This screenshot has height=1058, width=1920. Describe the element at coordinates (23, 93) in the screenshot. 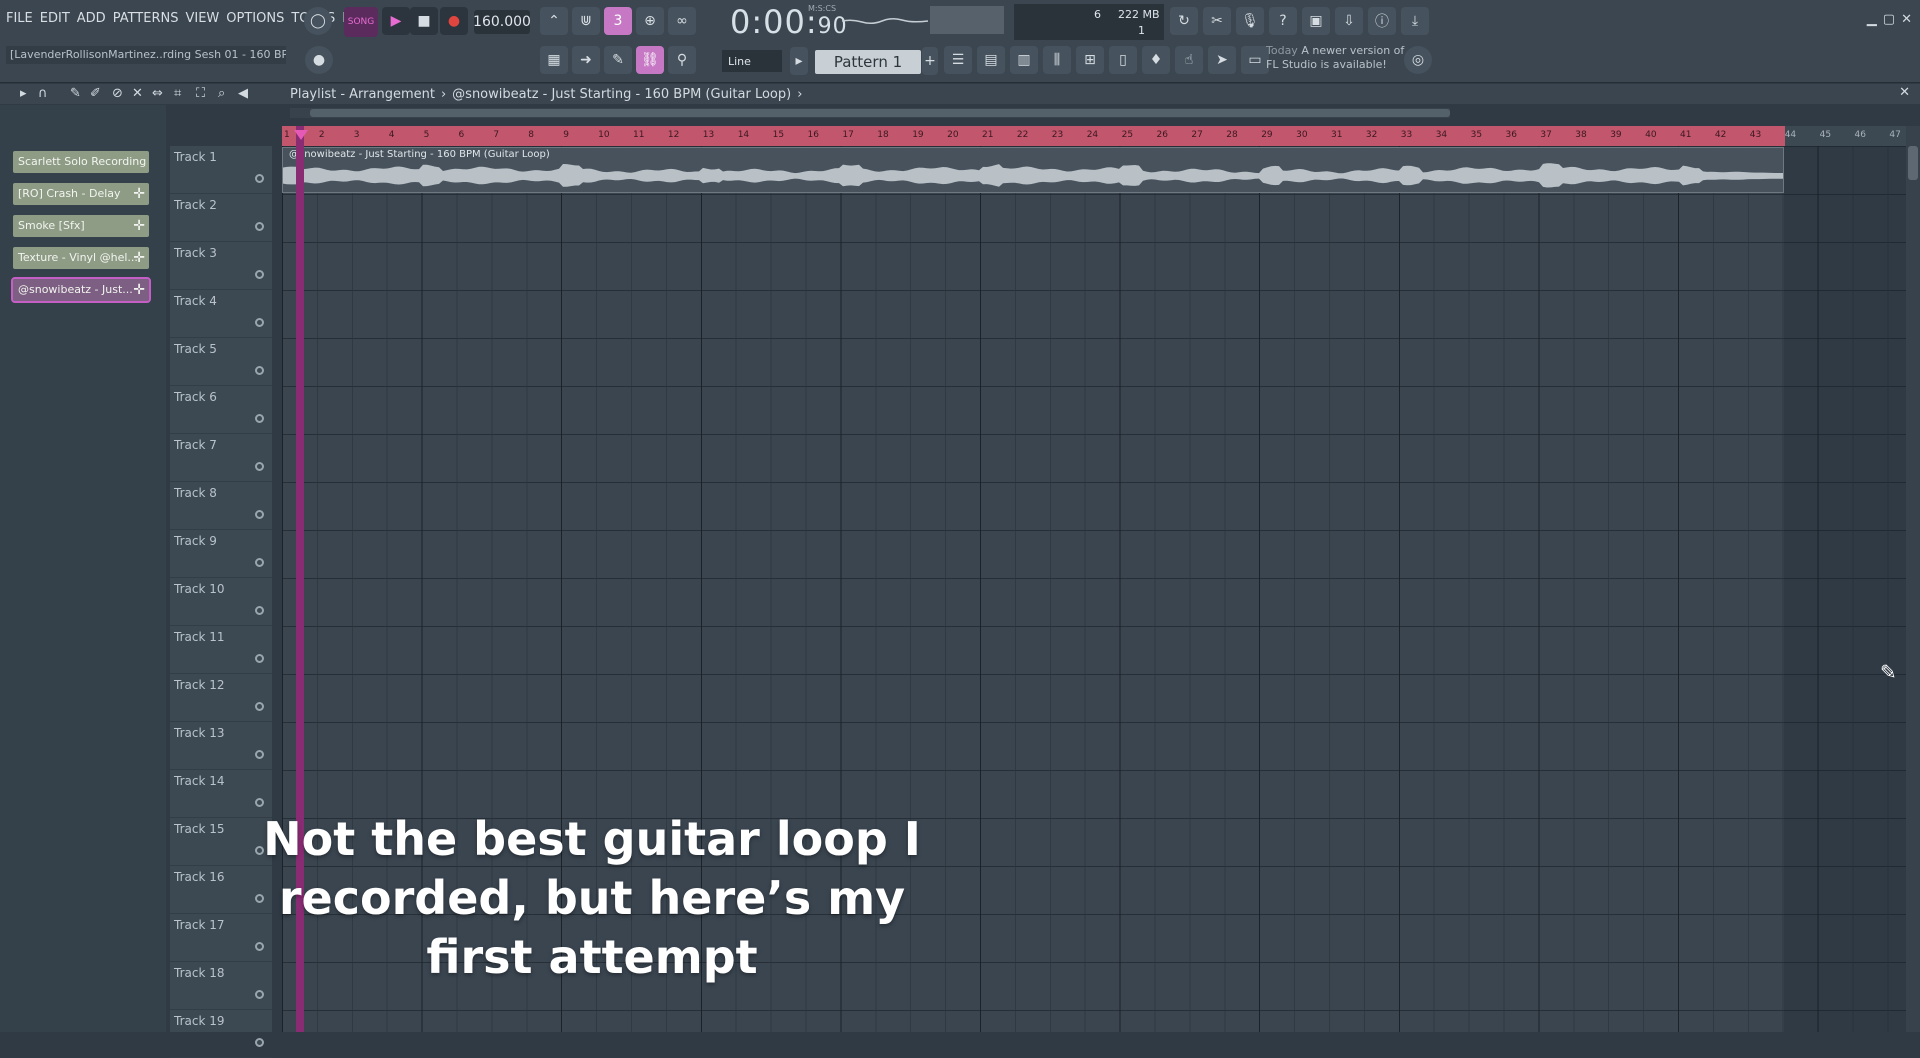

I see `play-arrow-icon: ▸` at that location.